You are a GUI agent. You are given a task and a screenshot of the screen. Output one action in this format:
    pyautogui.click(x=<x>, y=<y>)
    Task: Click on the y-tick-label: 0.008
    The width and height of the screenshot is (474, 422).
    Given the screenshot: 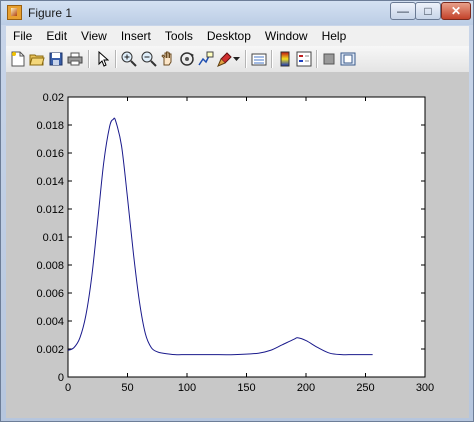 What is the action you would take?
    pyautogui.click(x=50, y=266)
    